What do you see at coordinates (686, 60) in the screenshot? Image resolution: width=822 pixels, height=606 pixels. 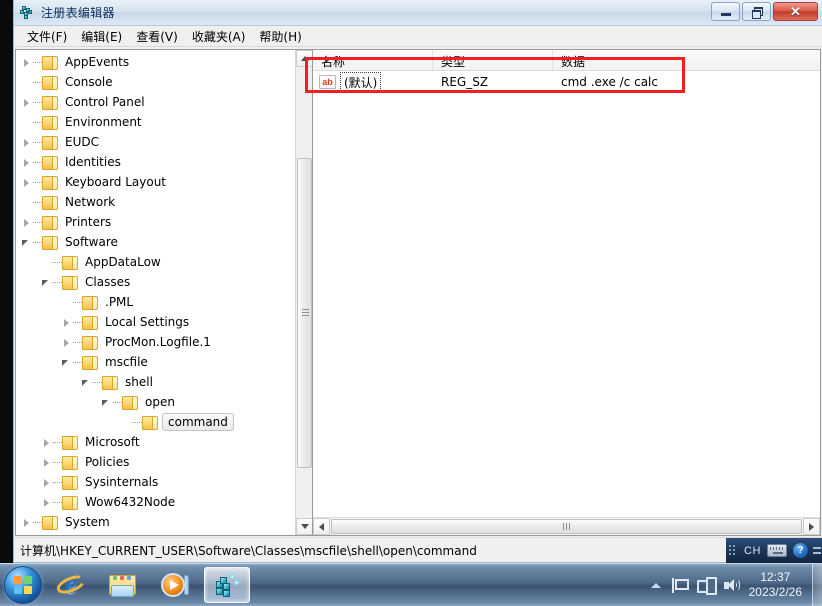 I see `column-data: 数据` at bounding box center [686, 60].